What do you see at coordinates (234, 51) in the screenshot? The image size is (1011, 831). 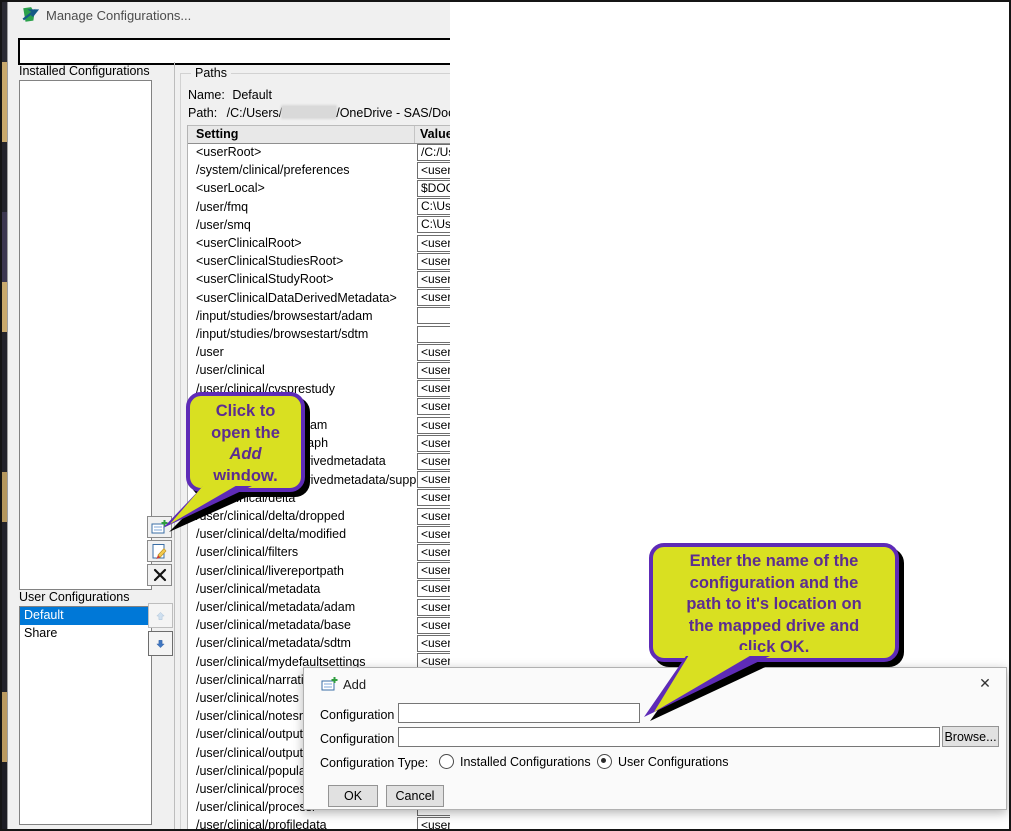 I see `banner-box` at bounding box center [234, 51].